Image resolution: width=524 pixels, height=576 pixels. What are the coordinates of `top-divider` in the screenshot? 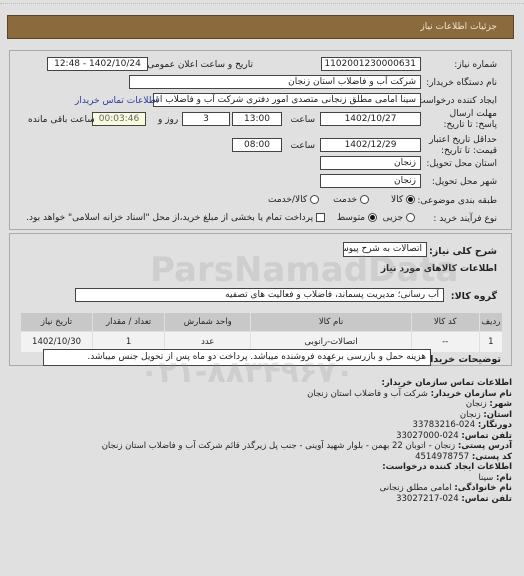 It's located at (262, 2).